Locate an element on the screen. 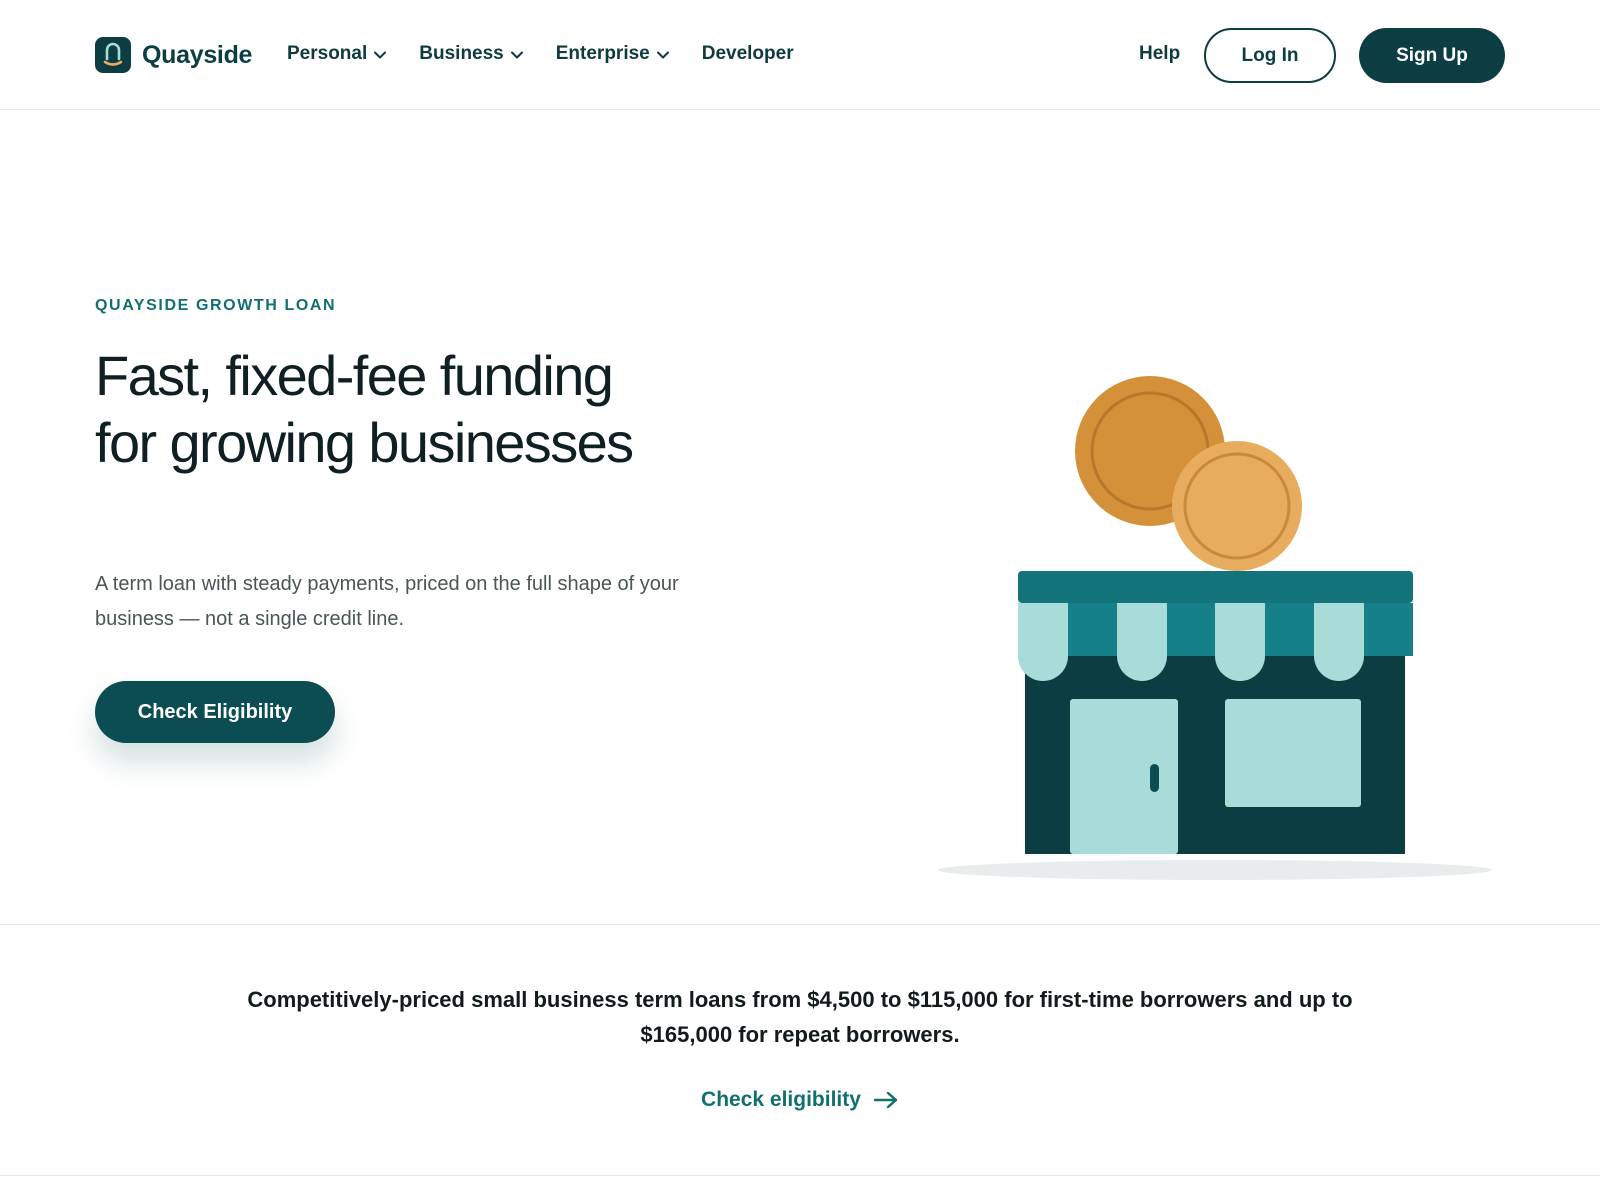 This screenshot has height=1200, width=1600. nav-item-personal: Personal is located at coordinates (337, 54).